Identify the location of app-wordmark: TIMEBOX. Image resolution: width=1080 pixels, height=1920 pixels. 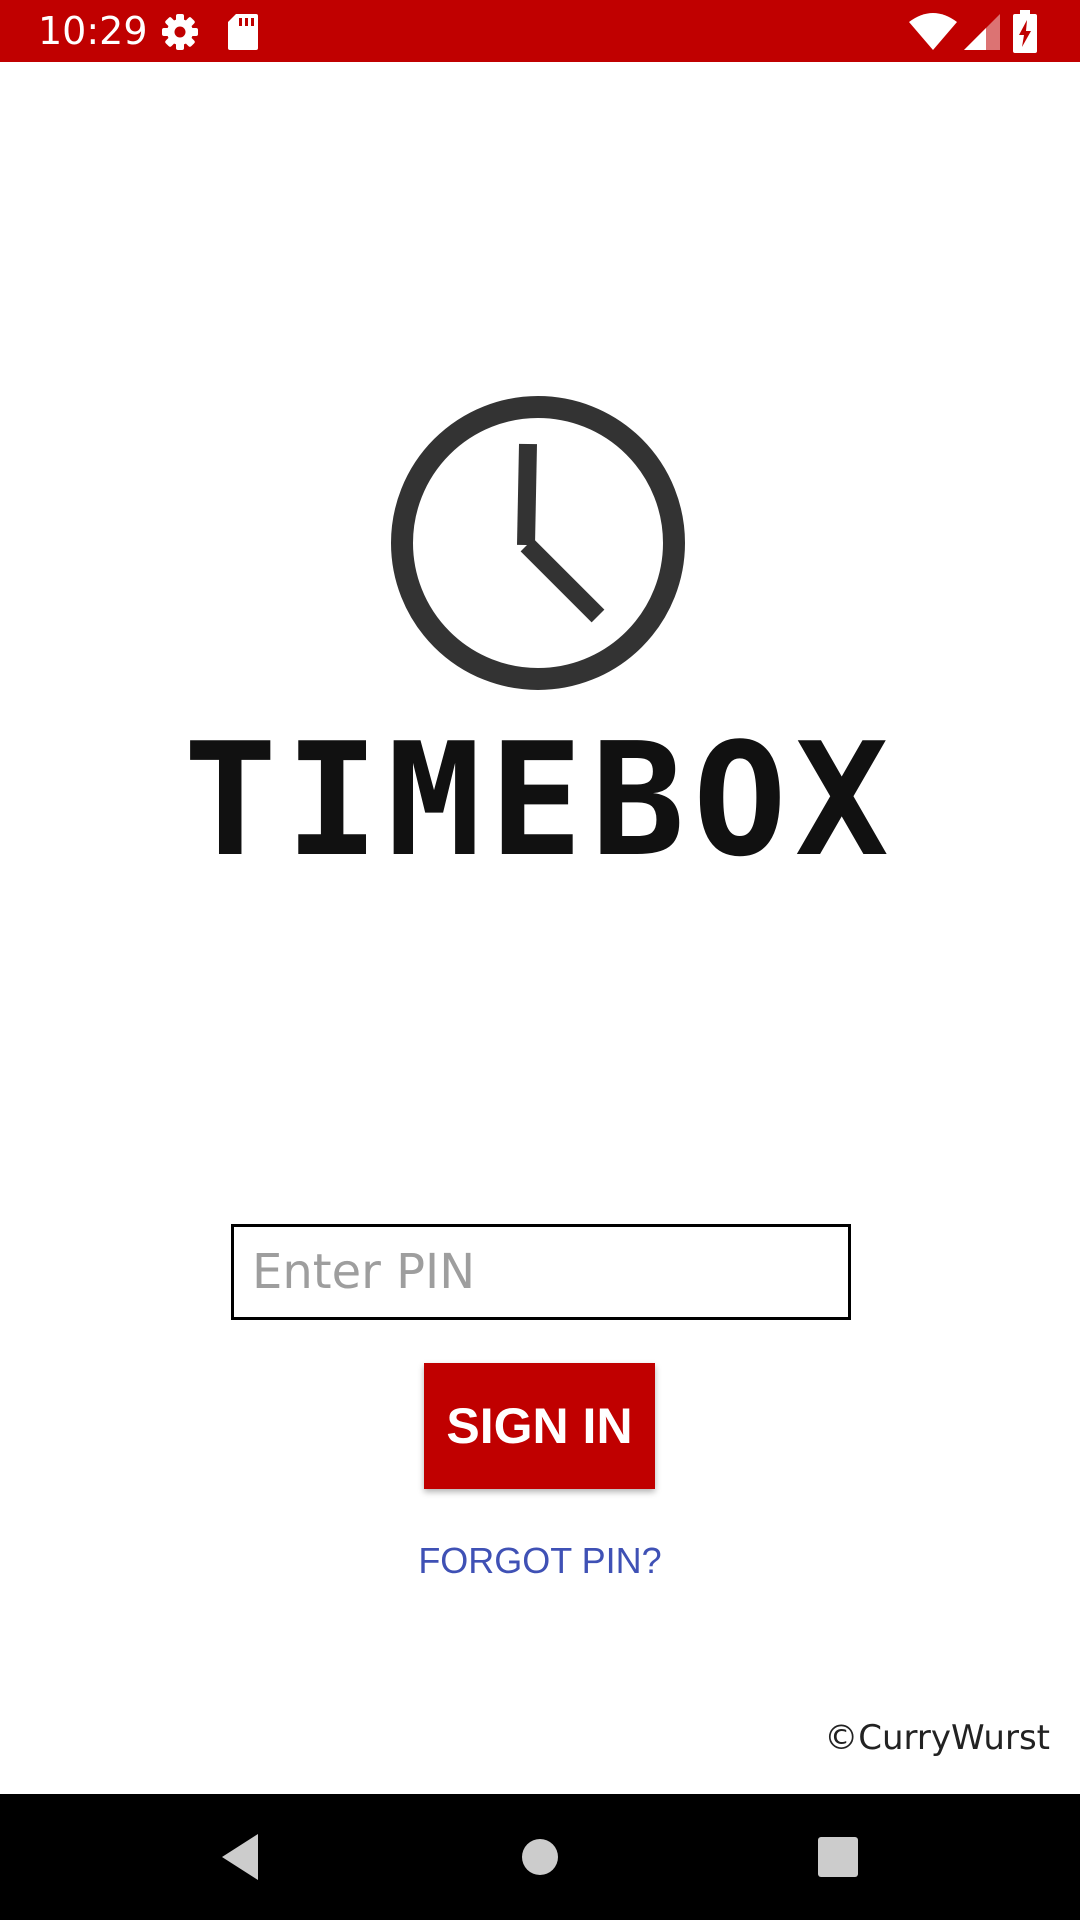
(540, 800).